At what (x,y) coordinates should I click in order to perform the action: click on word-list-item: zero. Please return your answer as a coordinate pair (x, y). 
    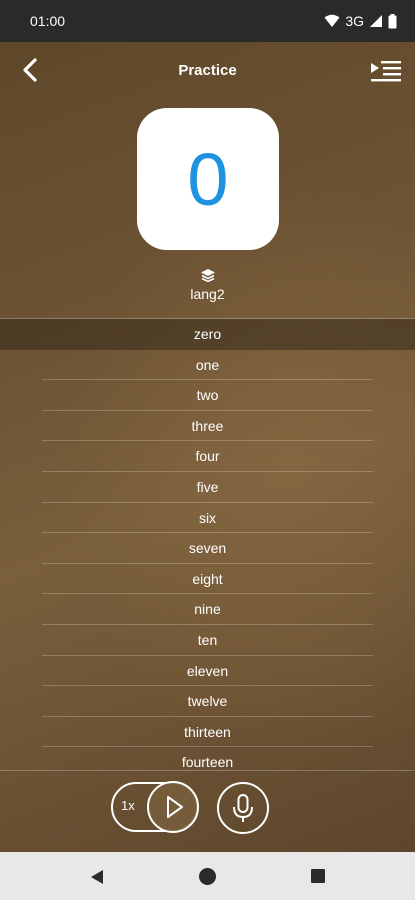
    Looking at the image, I should click on (207, 334).